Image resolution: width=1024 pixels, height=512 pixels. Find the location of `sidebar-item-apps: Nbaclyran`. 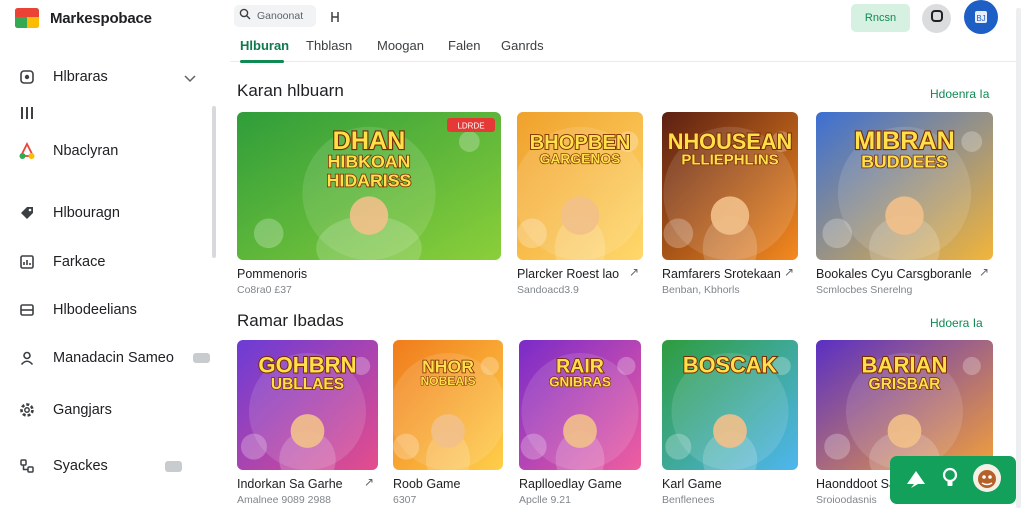

sidebar-item-apps: Nbaclyran is located at coordinates (107, 151).